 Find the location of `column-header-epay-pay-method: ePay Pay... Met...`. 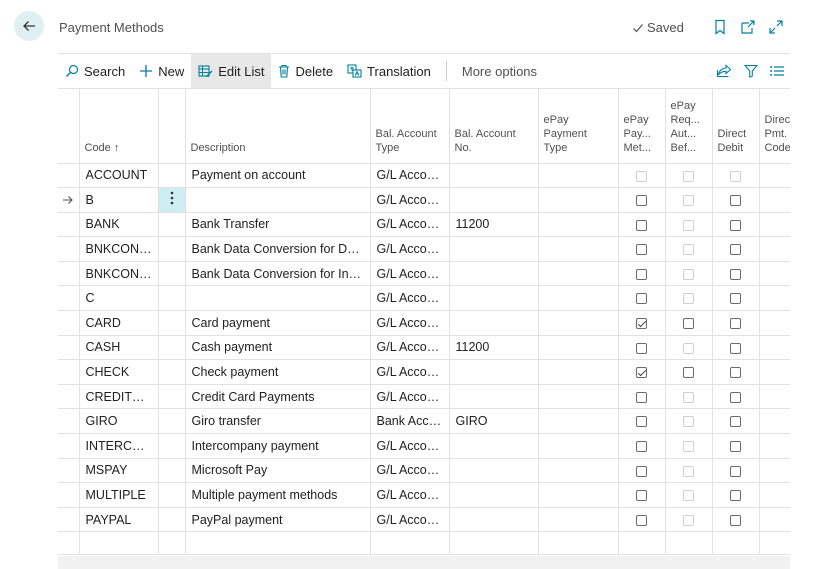

column-header-epay-pay-method: ePay Pay... Met... is located at coordinates (642, 126).